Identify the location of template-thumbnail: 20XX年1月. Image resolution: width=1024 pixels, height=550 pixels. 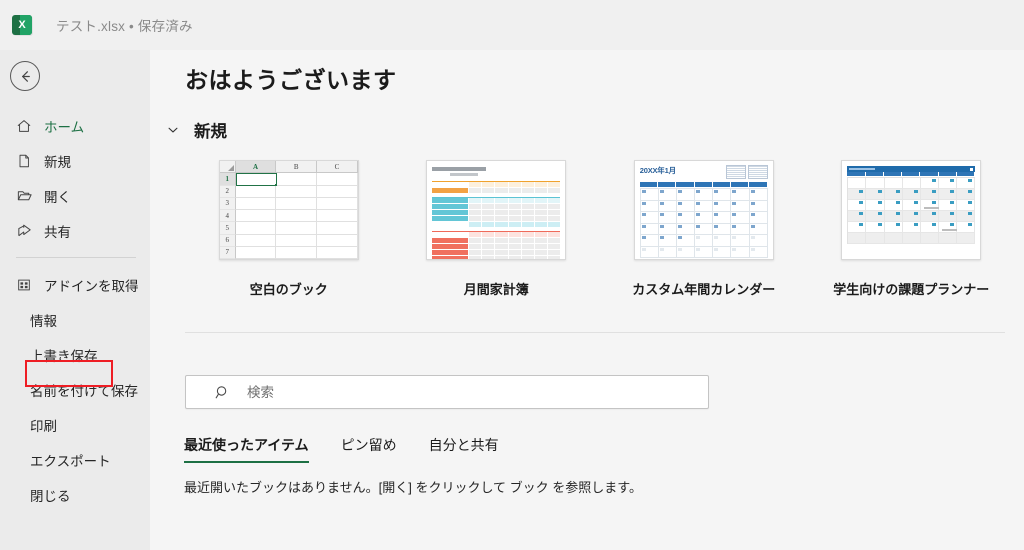
(703, 210).